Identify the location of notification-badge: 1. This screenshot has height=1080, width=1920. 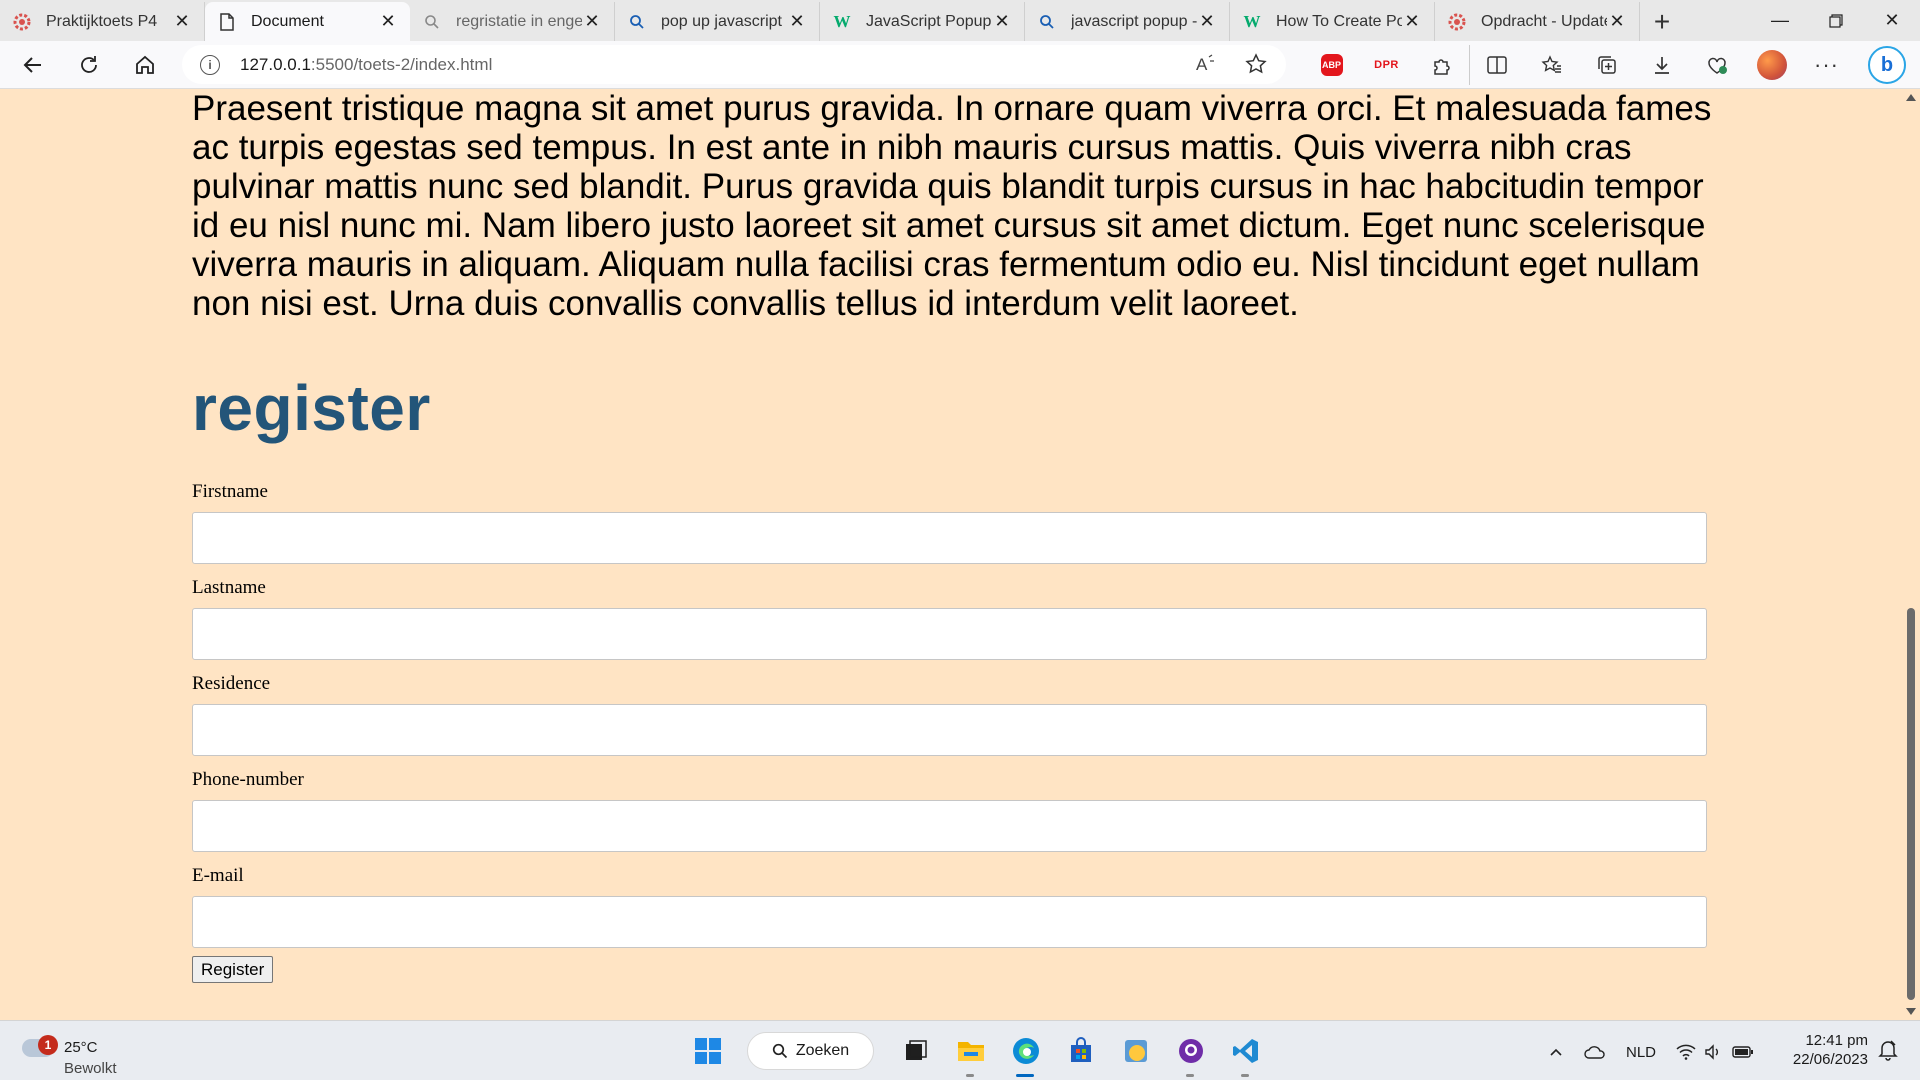
(48, 1045).